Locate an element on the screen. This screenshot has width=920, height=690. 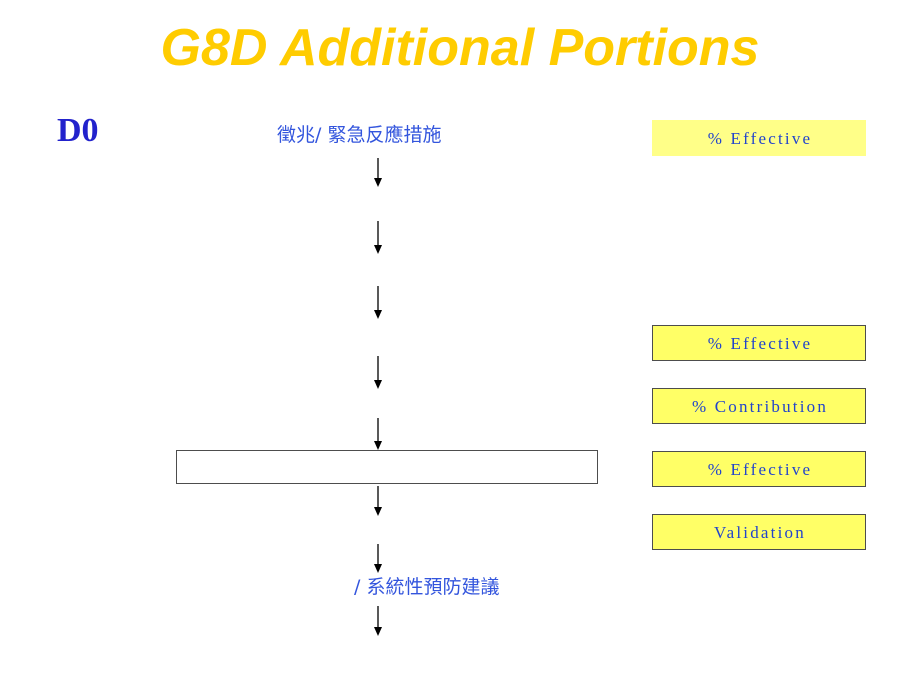
metric-effective-3: % Effective is located at coordinates (759, 469).